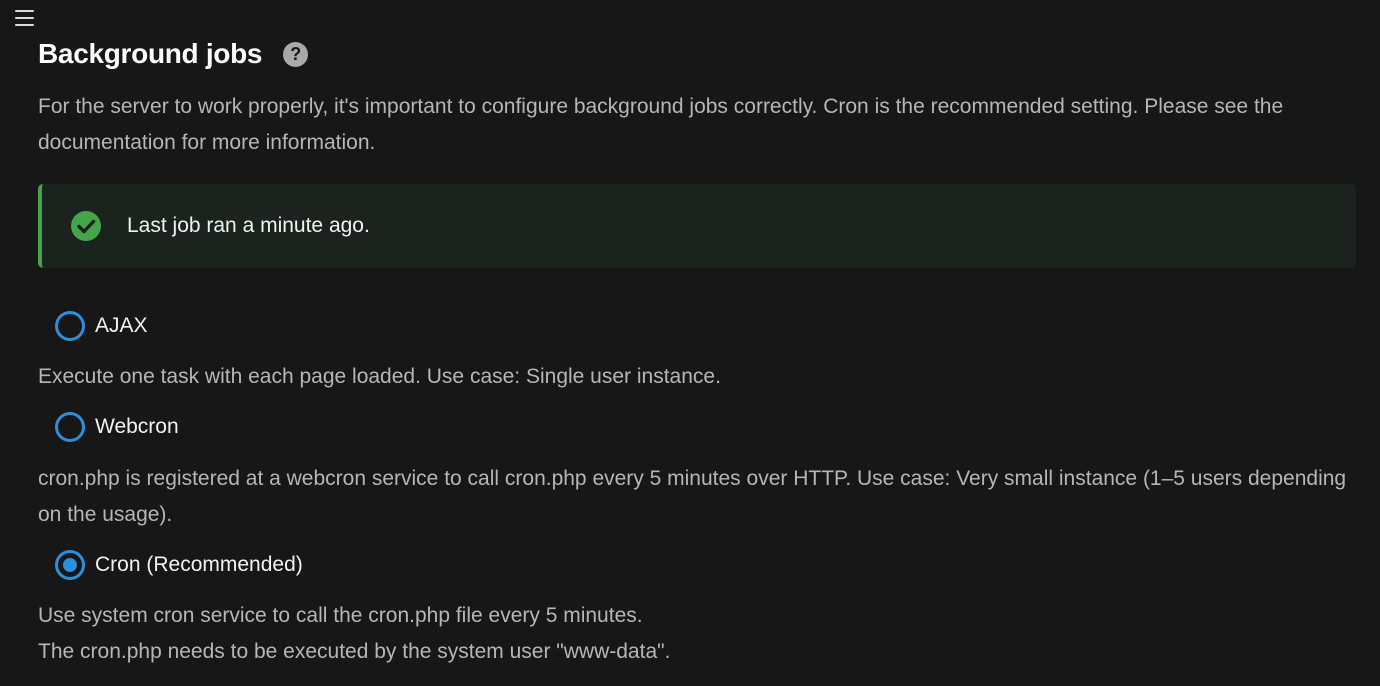  I want to click on cron-label: Cron (Recommended), so click(199, 565).